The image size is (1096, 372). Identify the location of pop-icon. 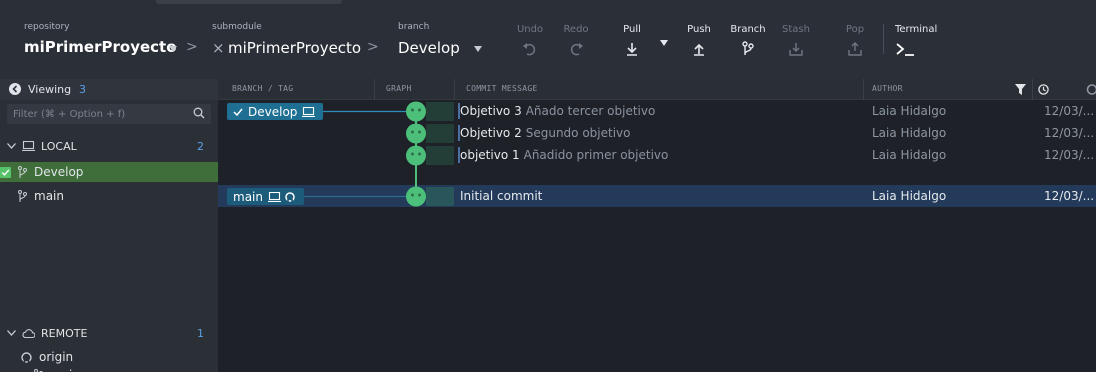
(855, 49).